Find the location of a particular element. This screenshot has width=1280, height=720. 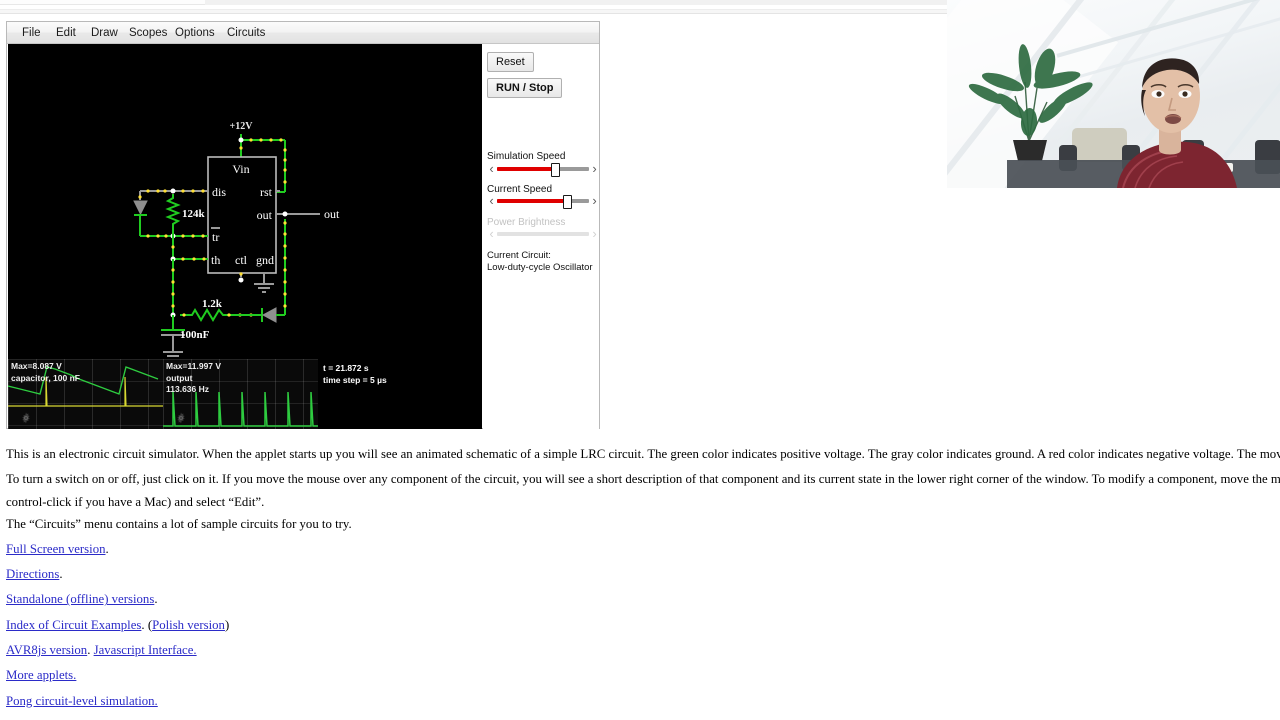

link-line-directions: Directions. is located at coordinates (640, 574).